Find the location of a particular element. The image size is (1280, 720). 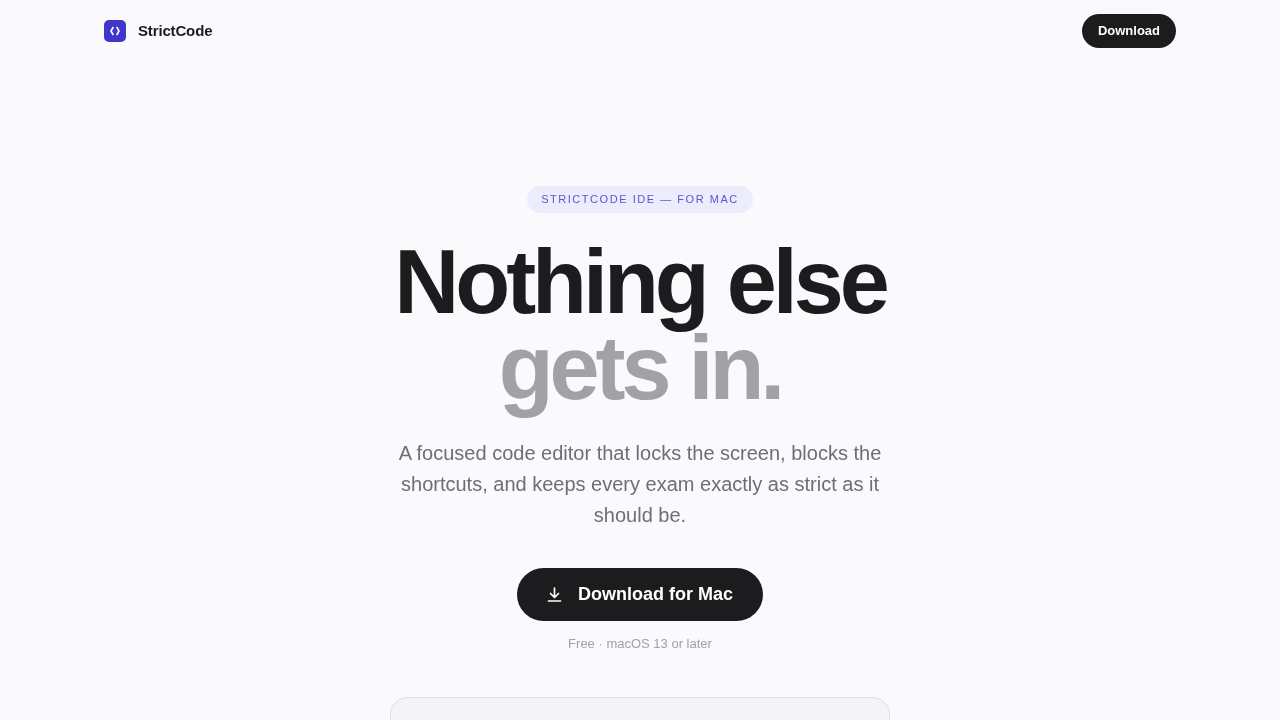

download-button: Download is located at coordinates (1128, 31).